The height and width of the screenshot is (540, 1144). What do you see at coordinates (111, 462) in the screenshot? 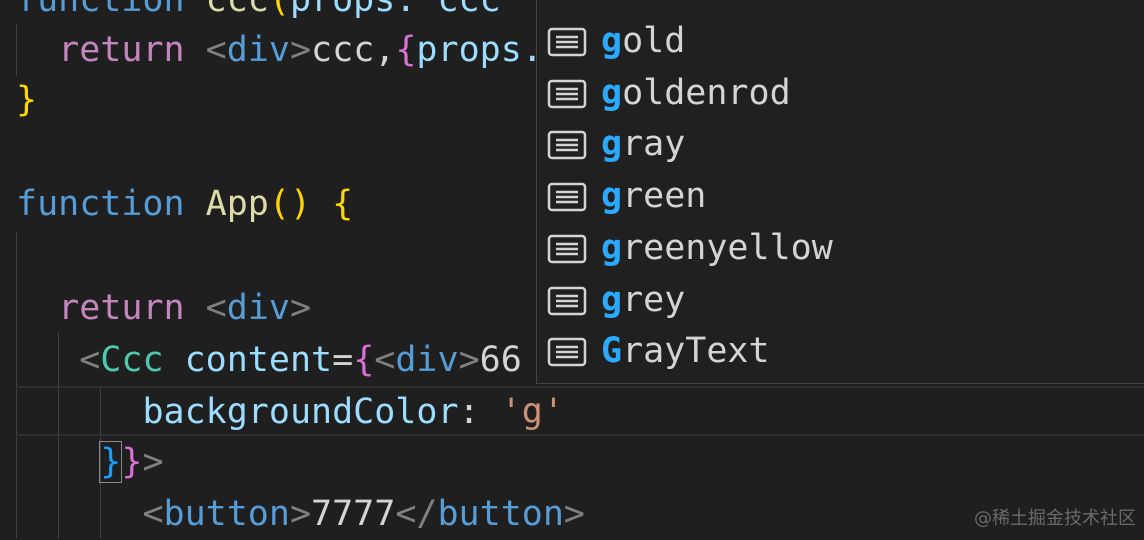
I see `bracket-match: }` at bounding box center [111, 462].